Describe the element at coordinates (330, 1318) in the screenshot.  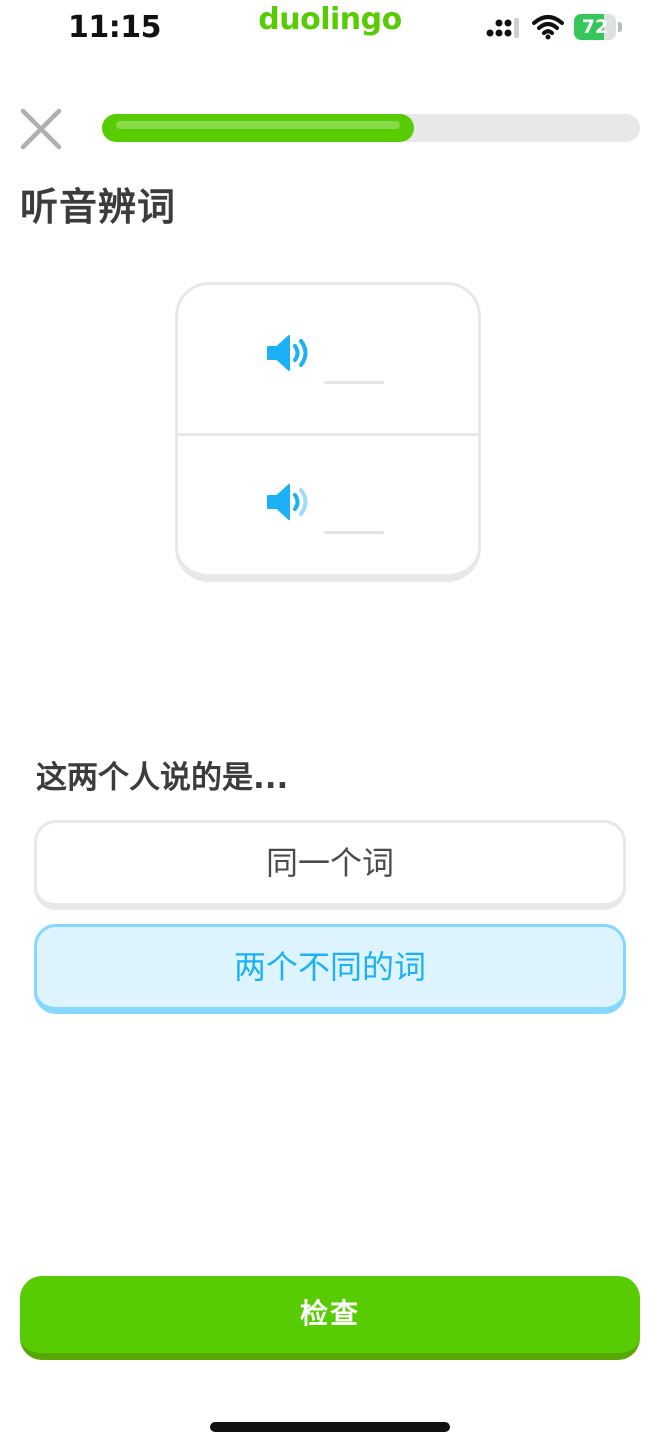
I see `check-button: 检查` at that location.